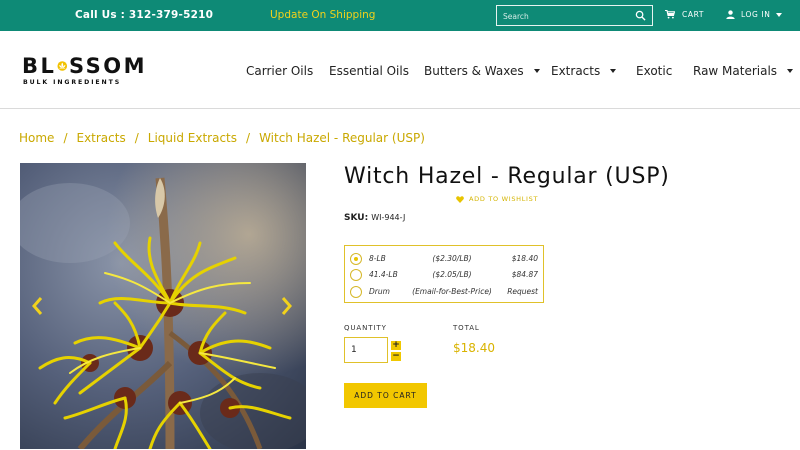  What do you see at coordinates (452, 291) in the screenshot?
I see `option-unit-price: (Email-for-Best-Price)` at bounding box center [452, 291].